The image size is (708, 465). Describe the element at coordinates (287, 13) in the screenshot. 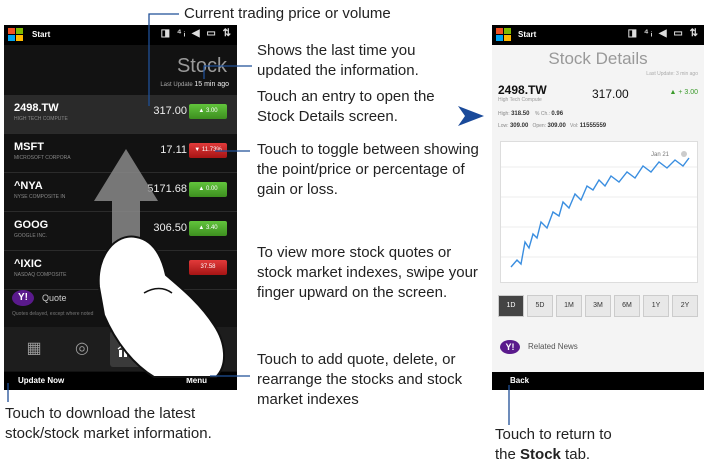

I see `callout-trading-price: Current trading price or volume` at that location.